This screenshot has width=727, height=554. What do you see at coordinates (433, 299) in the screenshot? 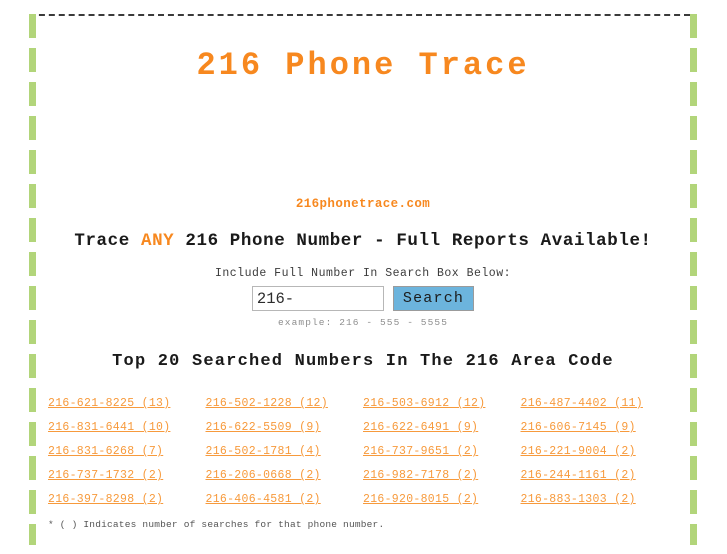
I see `search-button: Search` at bounding box center [433, 299].